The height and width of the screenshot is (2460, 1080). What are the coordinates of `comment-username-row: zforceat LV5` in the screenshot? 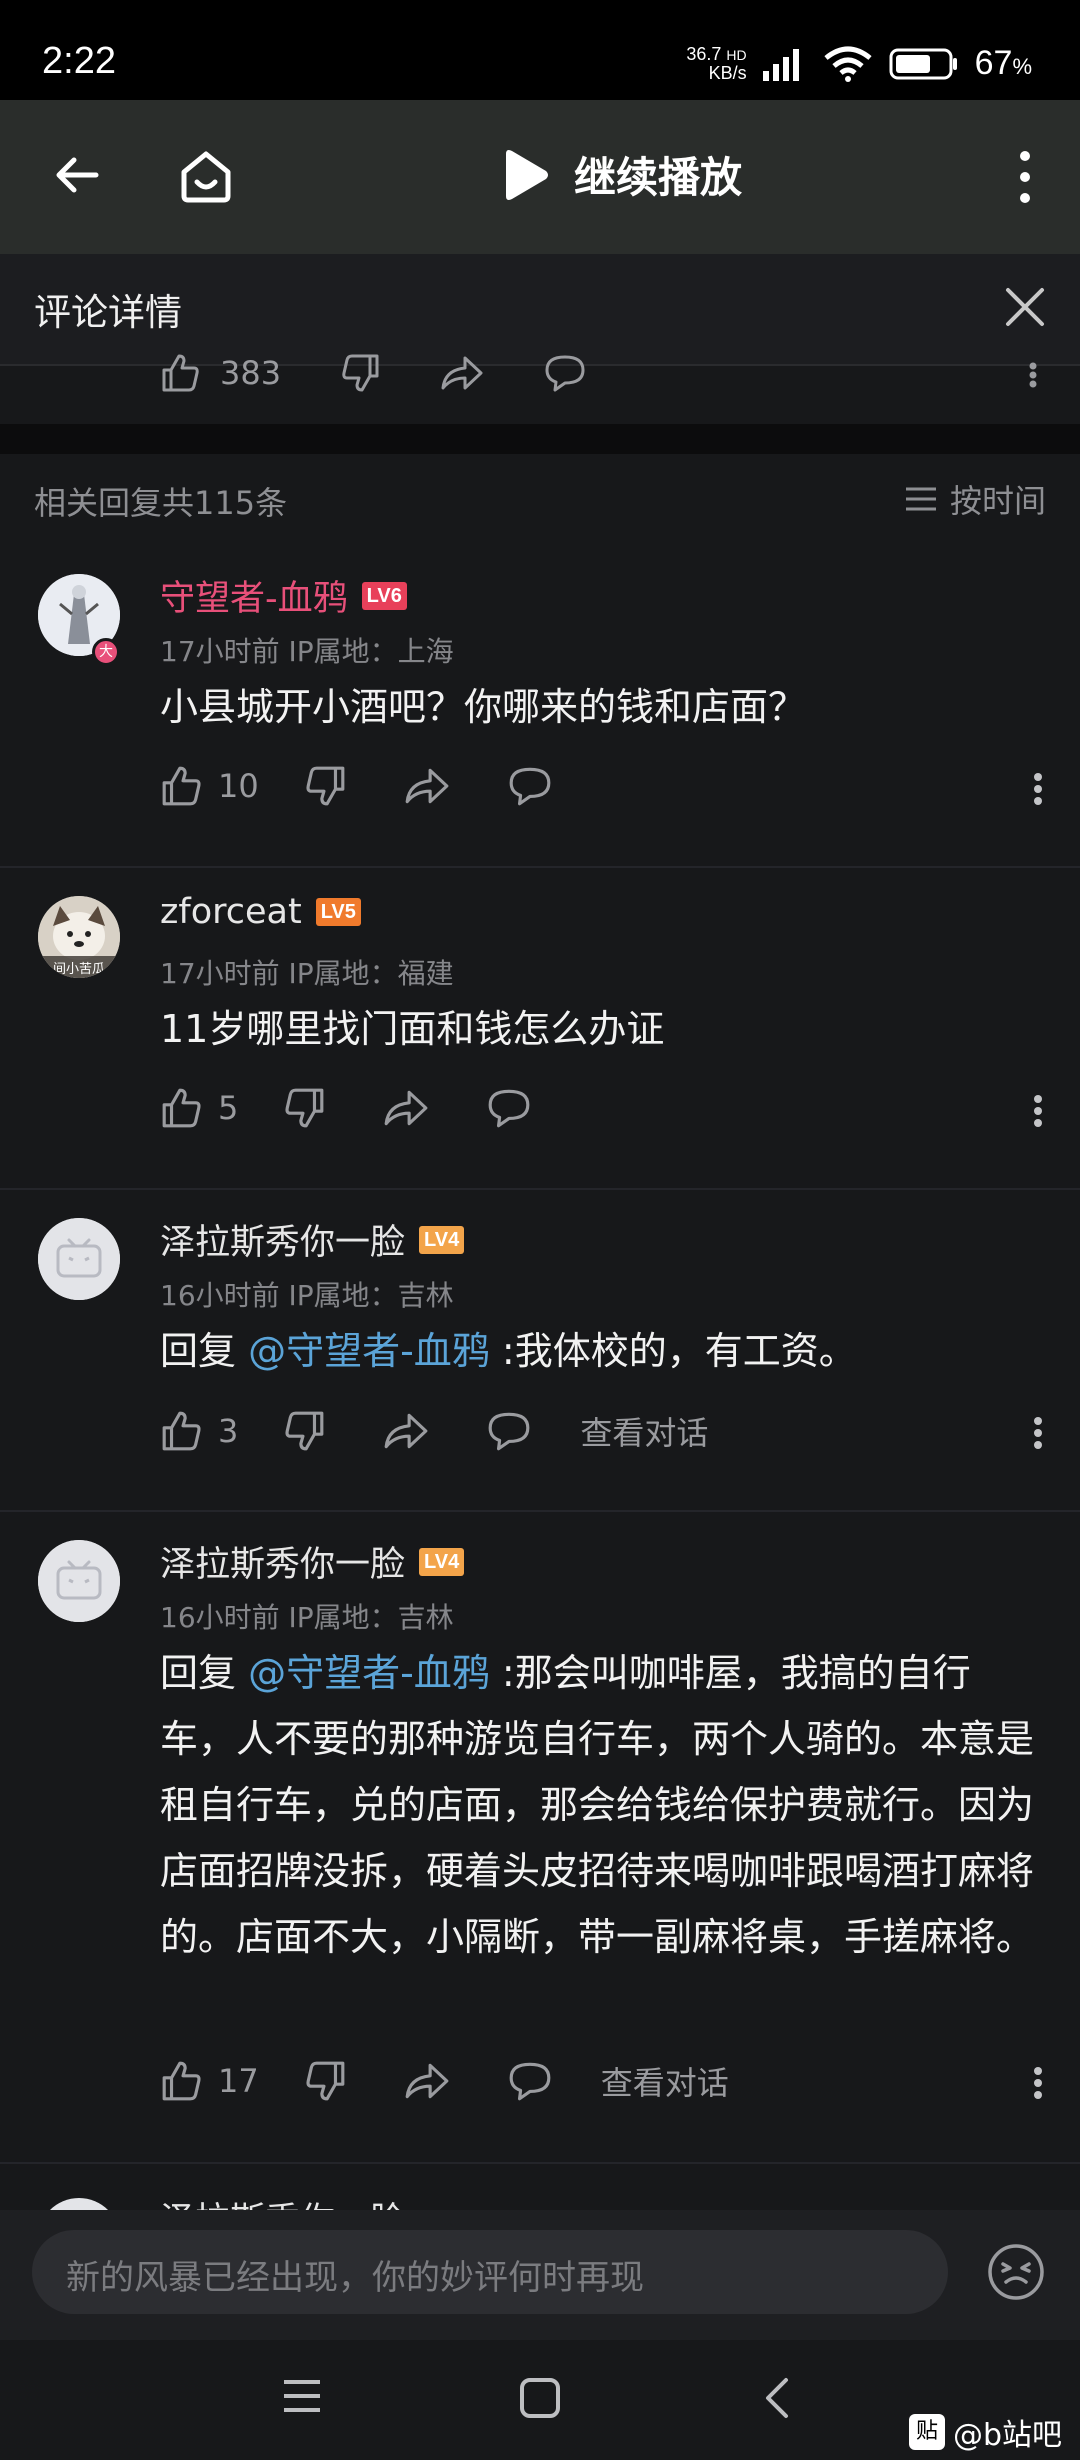 It's located at (260, 912).